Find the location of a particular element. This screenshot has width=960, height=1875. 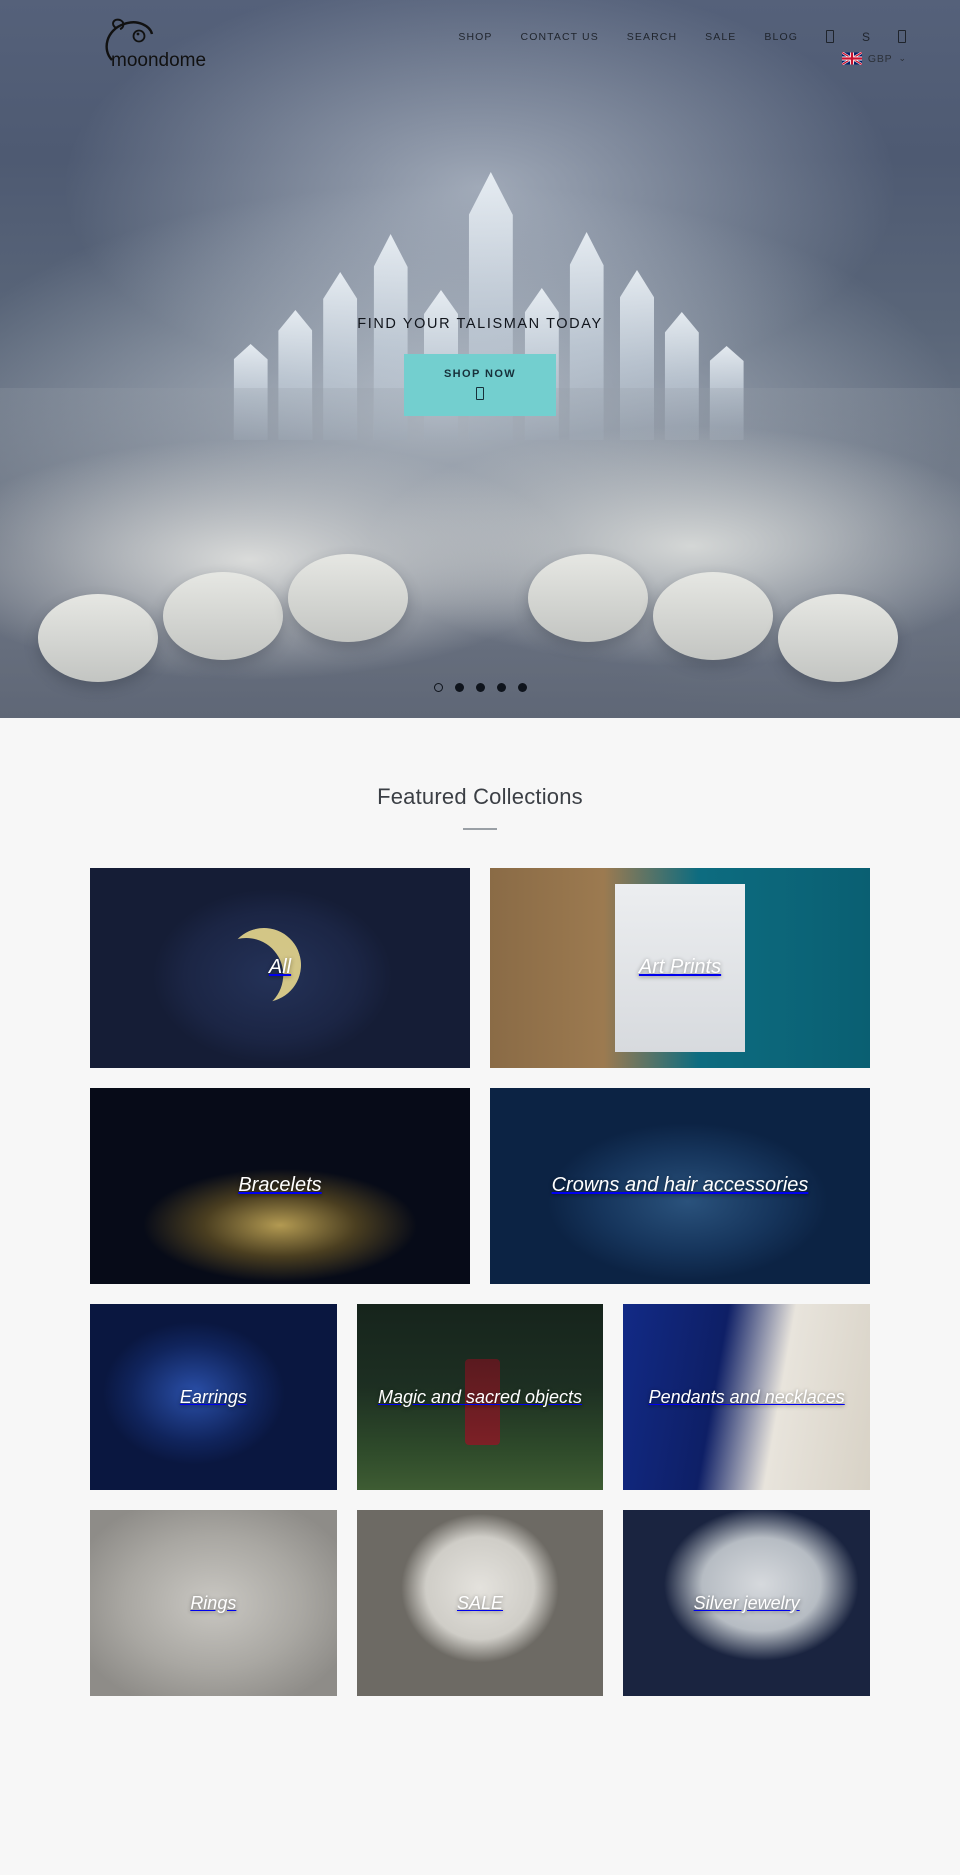

collection-label: Crowns and hair accessories is located at coordinates (680, 1185).